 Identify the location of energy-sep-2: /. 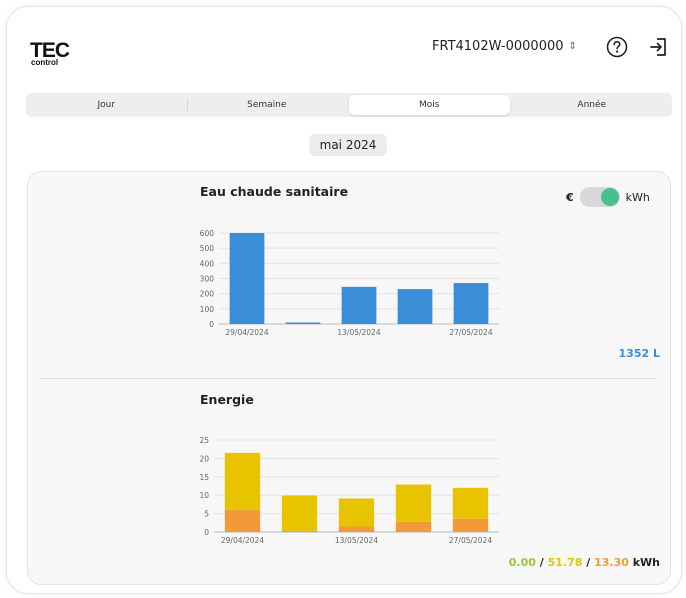
(588, 562).